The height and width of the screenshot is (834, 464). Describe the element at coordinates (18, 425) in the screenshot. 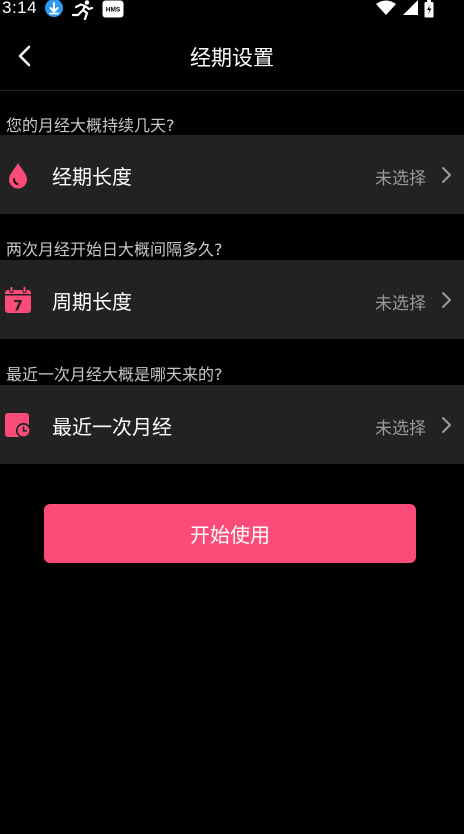

I see `calendar-clock-icon` at that location.